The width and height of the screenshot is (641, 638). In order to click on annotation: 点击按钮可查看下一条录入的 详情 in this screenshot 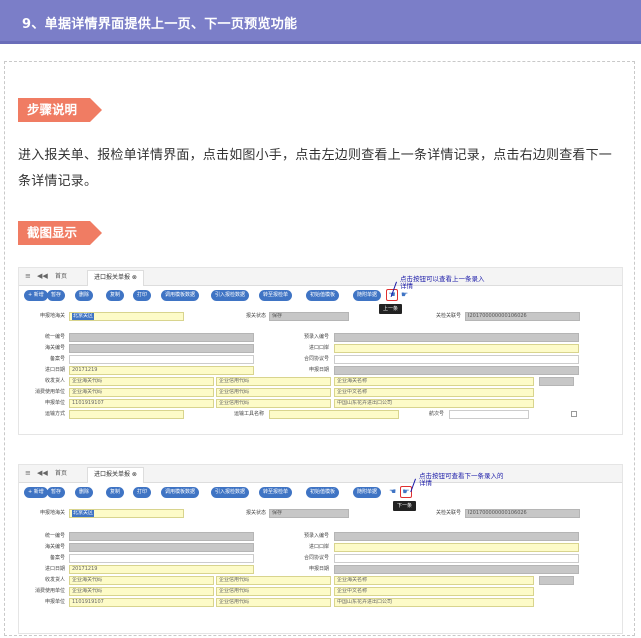, I will do `click(461, 479)`.